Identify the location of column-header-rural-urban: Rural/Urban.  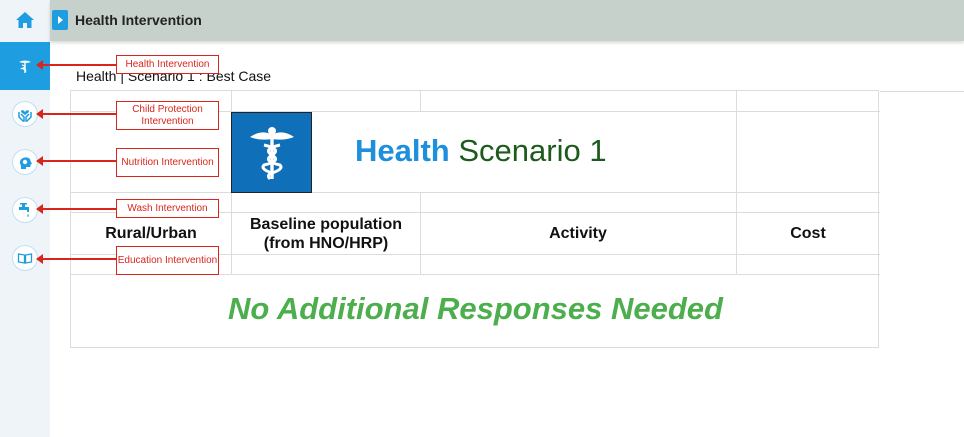
(151, 233).